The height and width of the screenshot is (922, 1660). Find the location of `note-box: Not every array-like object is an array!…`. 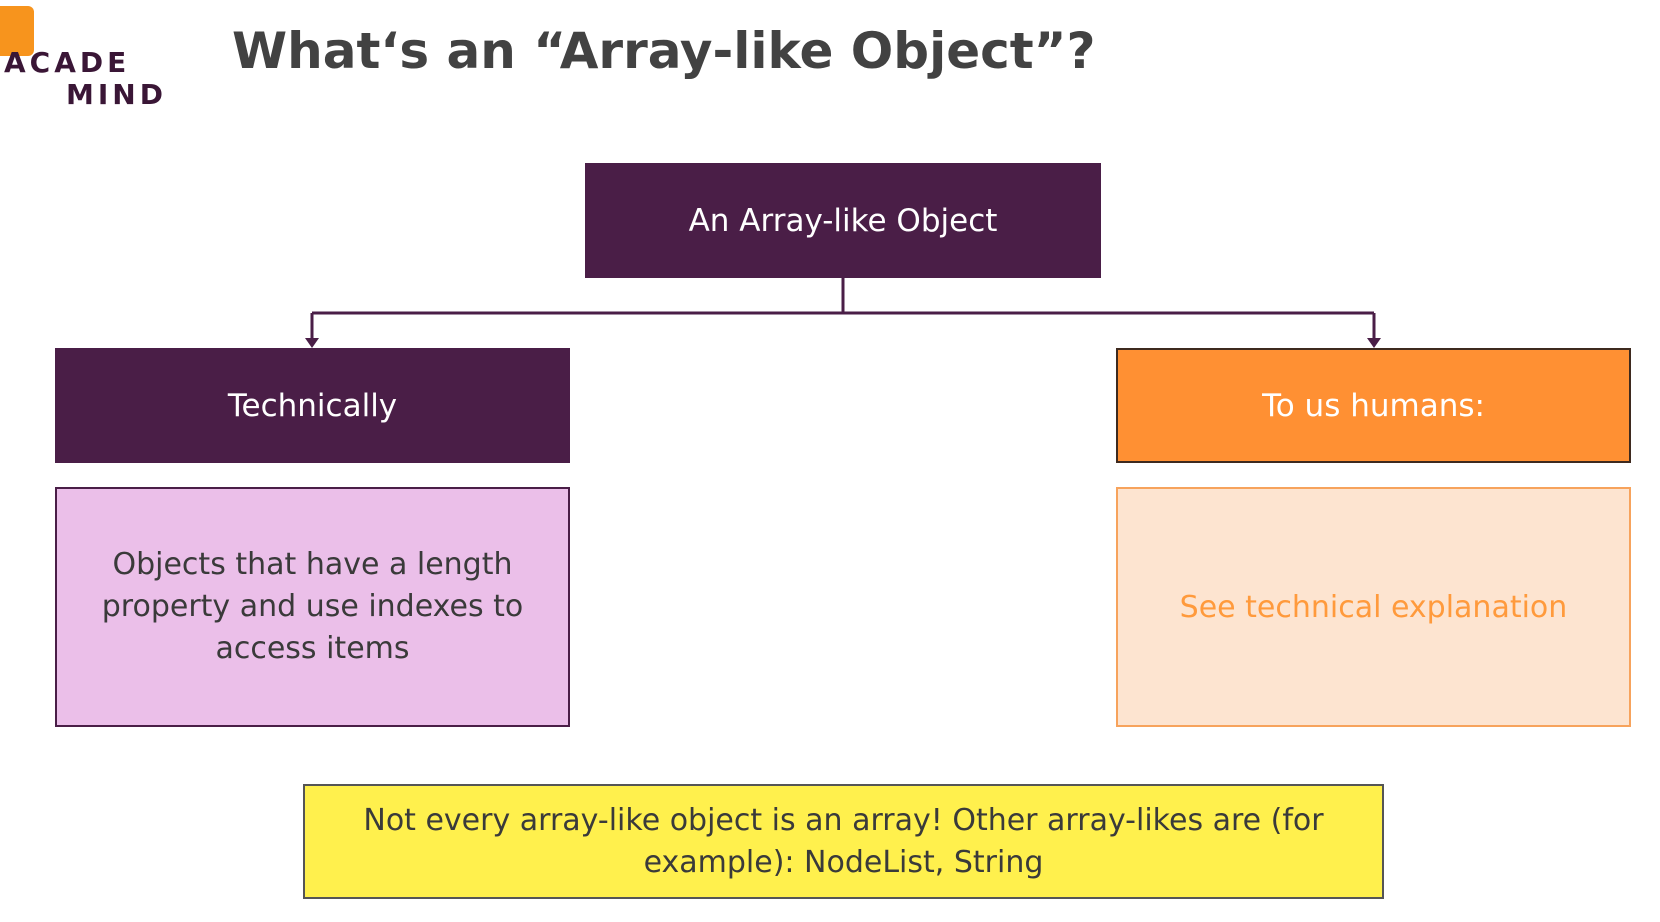

note-box: Not every array-like object is an array!… is located at coordinates (843, 841).